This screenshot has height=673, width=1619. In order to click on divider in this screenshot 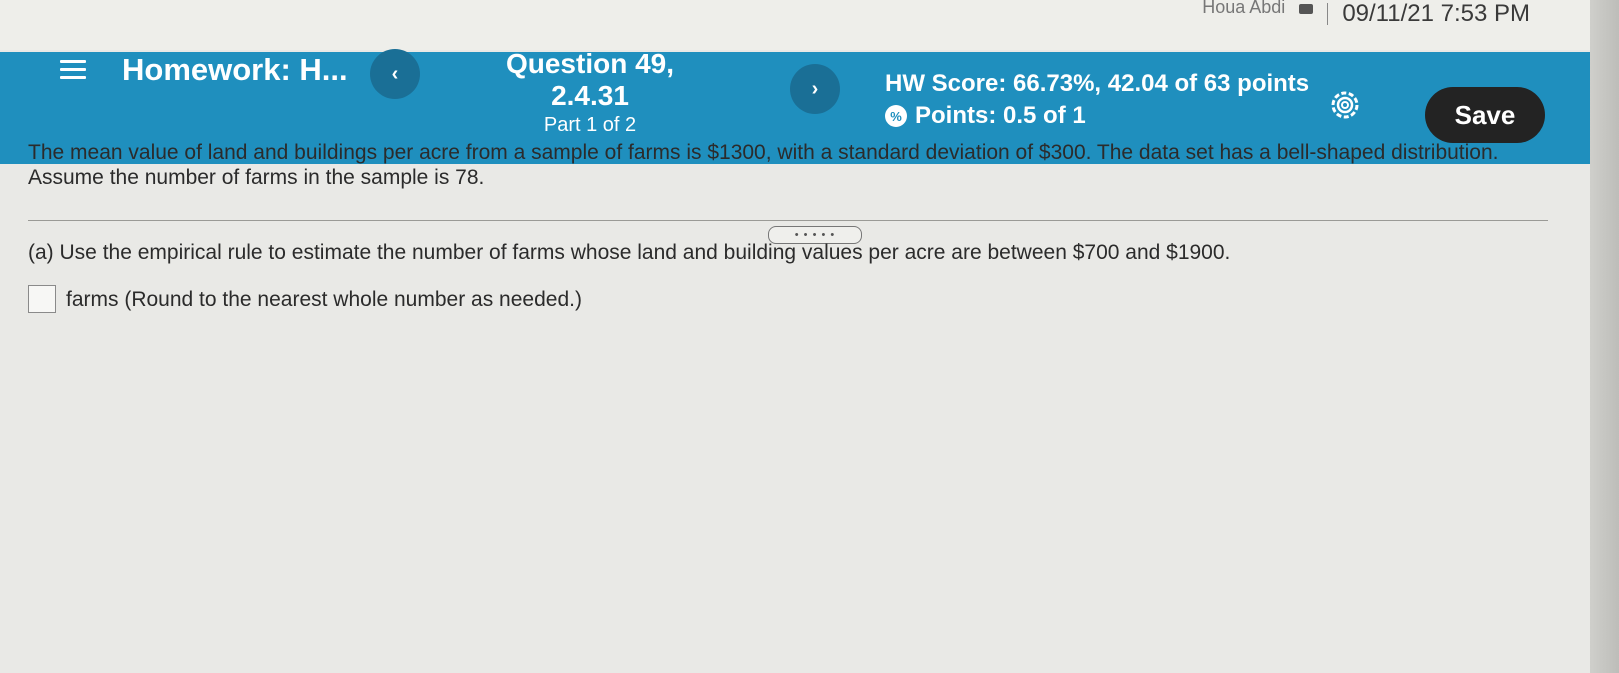, I will do `click(1328, 14)`.